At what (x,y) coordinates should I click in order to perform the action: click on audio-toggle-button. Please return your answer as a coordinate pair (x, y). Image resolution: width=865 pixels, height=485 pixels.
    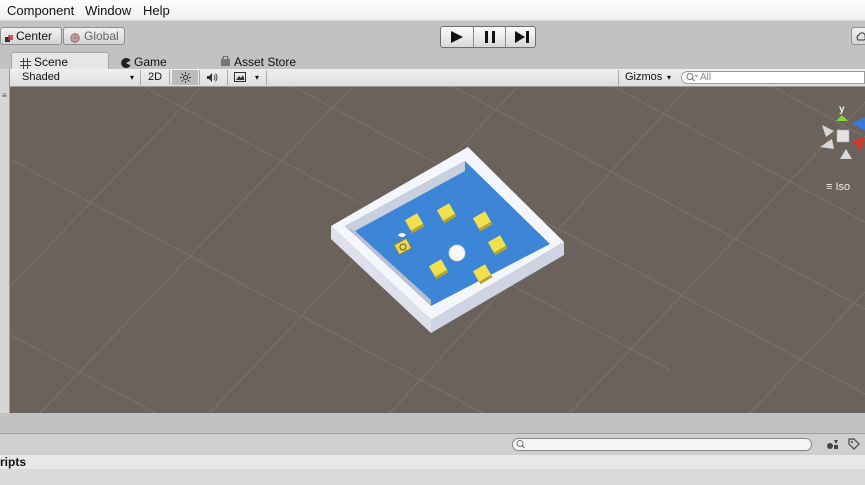
    Looking at the image, I should click on (213, 77).